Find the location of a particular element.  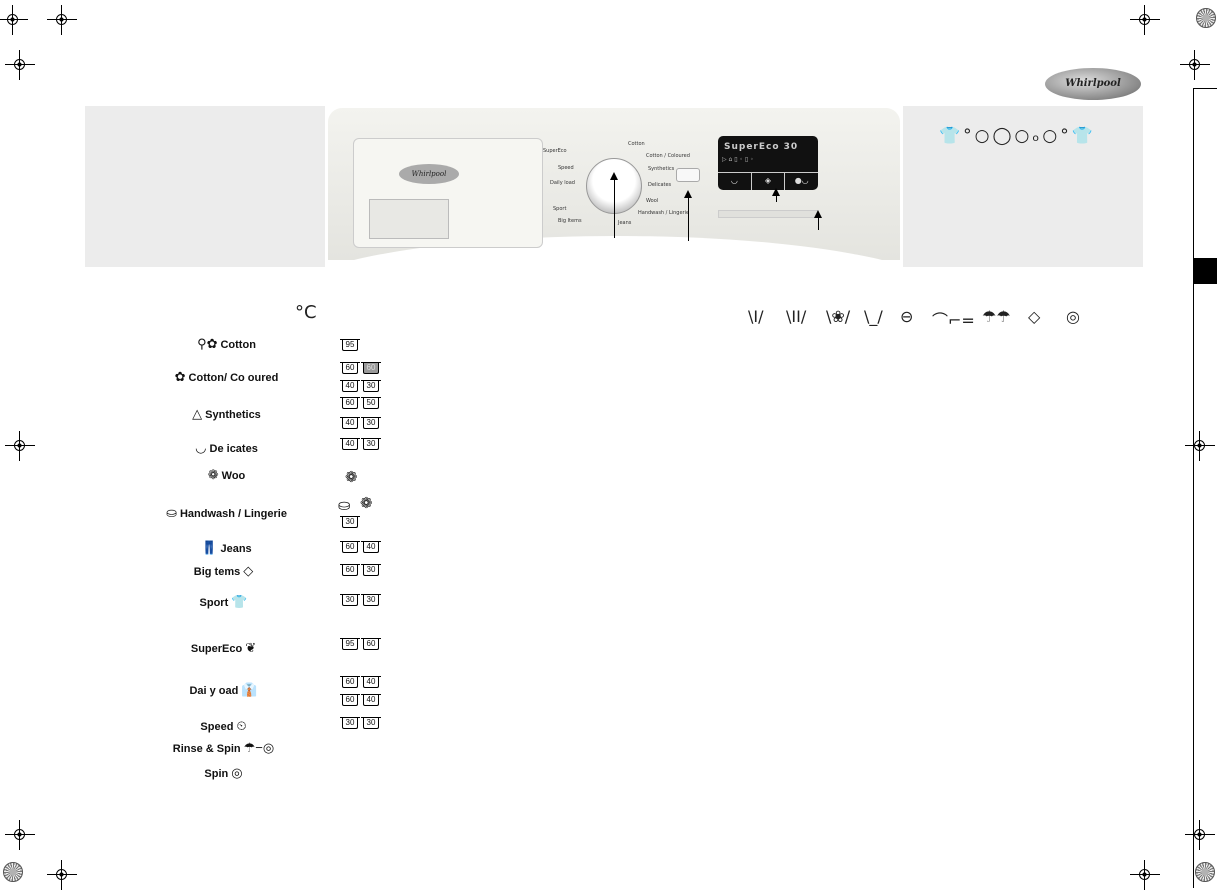

program-name: Woo is located at coordinates (233, 476).